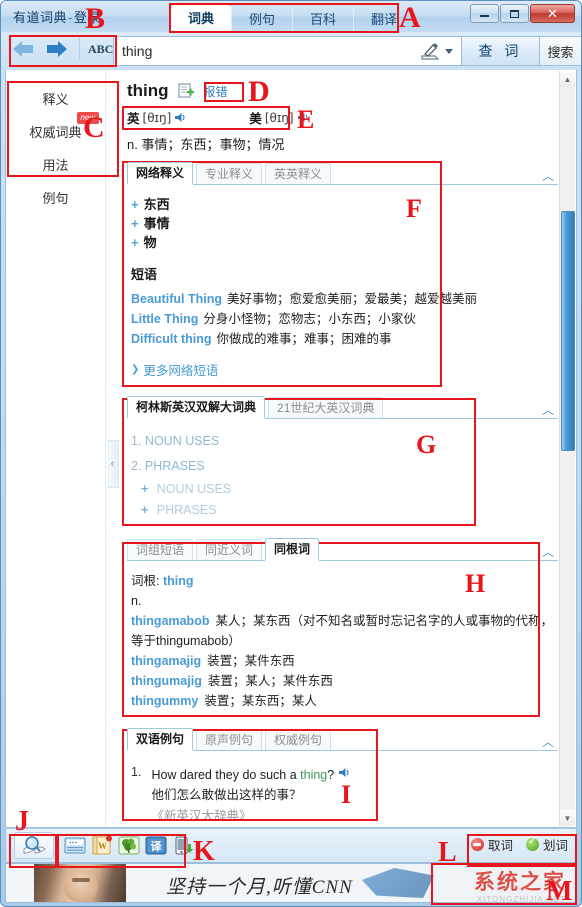 Image resolution: width=582 pixels, height=907 pixels. Describe the element at coordinates (270, 681) in the screenshot. I see `derivative-meaning: 装置；某人；某件东西` at that location.